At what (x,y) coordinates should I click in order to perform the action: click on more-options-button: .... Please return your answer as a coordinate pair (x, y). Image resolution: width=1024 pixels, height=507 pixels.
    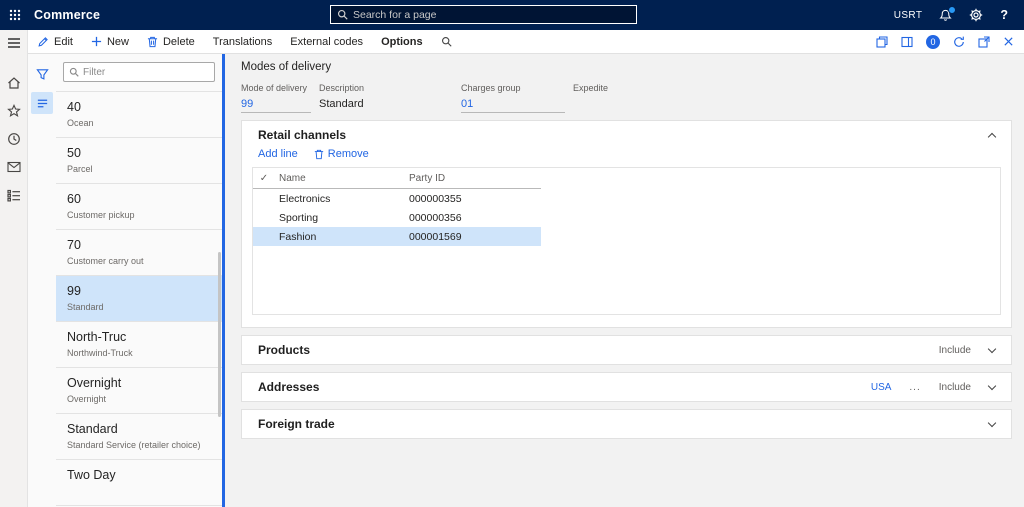
    Looking at the image, I should click on (914, 387).